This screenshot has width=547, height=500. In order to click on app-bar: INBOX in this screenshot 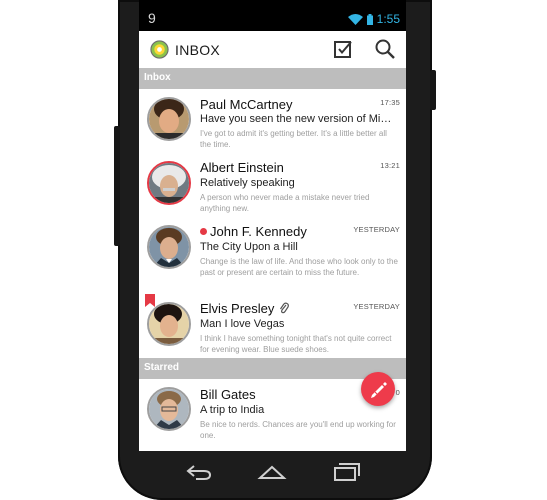, I will do `click(272, 50)`.